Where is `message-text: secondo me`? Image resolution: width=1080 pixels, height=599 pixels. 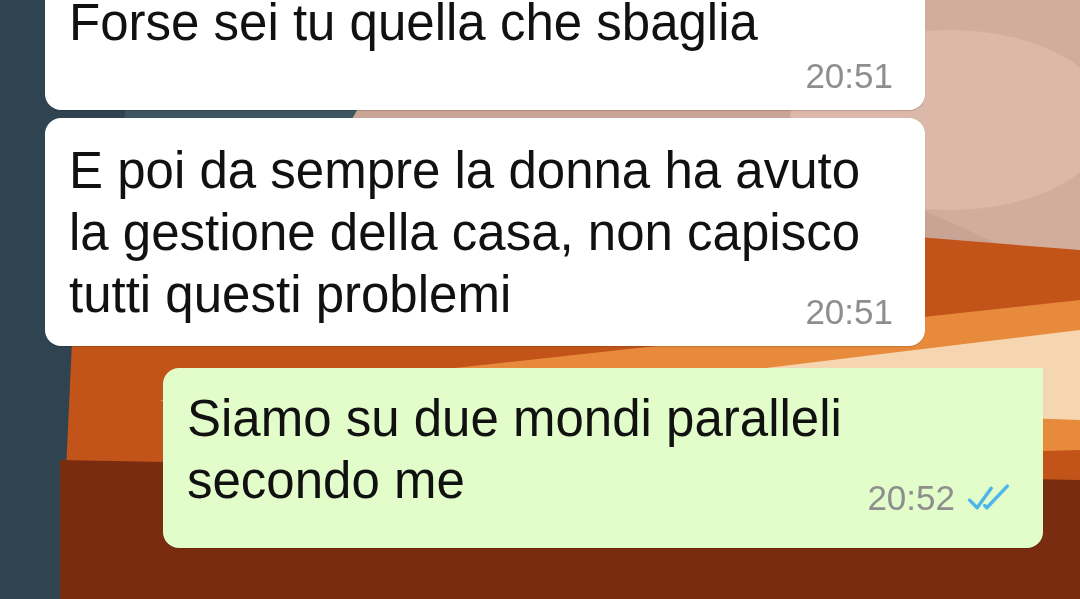 message-text: secondo me is located at coordinates (326, 481).